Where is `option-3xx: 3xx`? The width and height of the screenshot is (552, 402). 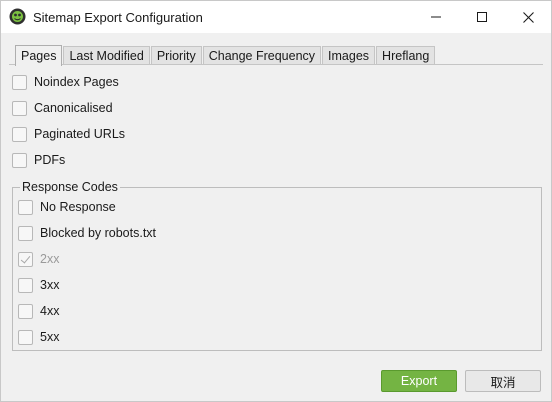 option-3xx: 3xx is located at coordinates (38, 285).